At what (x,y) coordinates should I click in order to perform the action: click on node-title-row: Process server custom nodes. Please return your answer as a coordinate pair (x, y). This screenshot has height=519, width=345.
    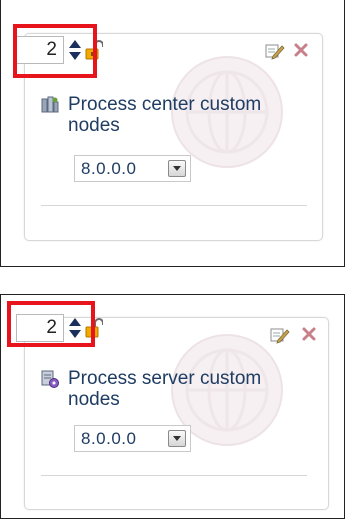
    Looking at the image, I should click on (169, 389).